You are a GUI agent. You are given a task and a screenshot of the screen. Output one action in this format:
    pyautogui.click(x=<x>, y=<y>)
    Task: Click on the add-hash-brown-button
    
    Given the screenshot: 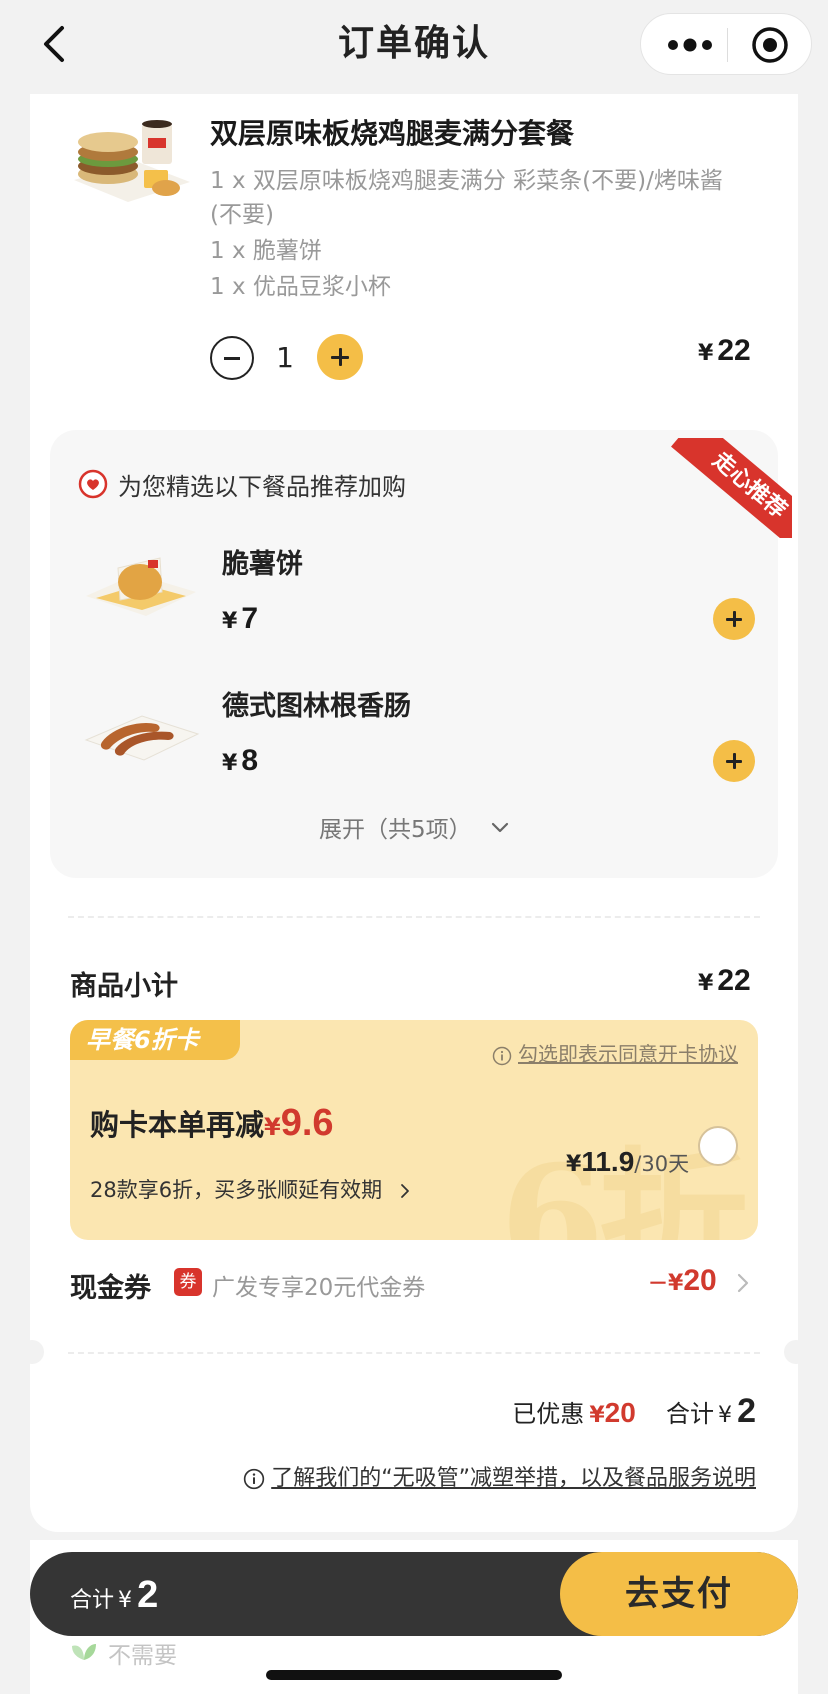 What is the action you would take?
    pyautogui.click(x=734, y=619)
    